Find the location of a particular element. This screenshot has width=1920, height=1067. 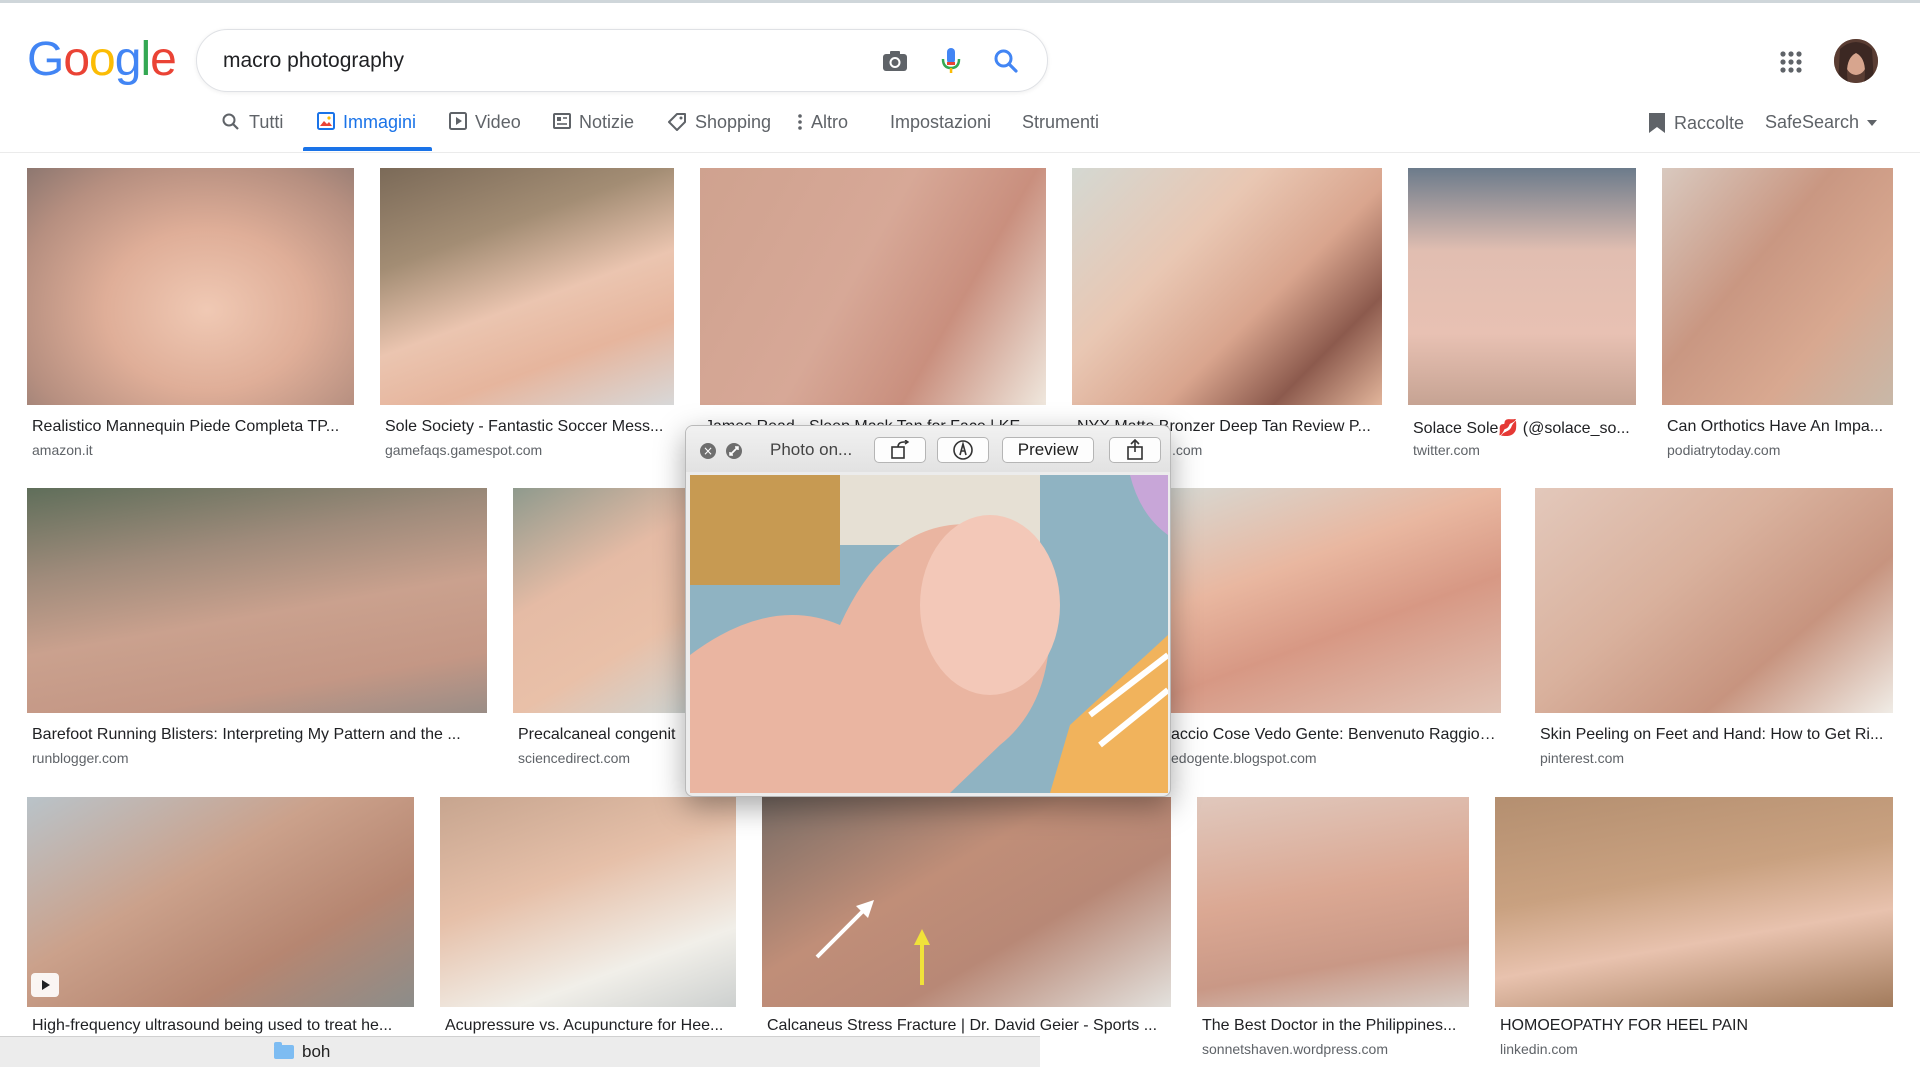

result-title: HOMOEOPATHY FOR HEEL PAIN is located at coordinates (1696, 1026).